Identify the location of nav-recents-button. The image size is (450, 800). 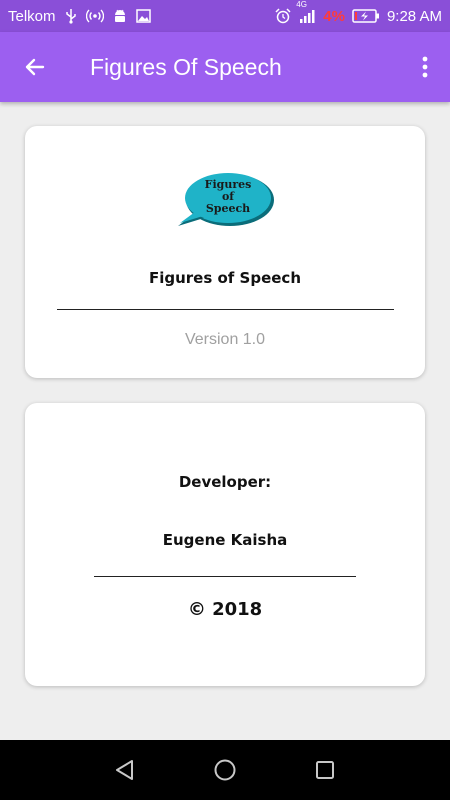
(325, 770).